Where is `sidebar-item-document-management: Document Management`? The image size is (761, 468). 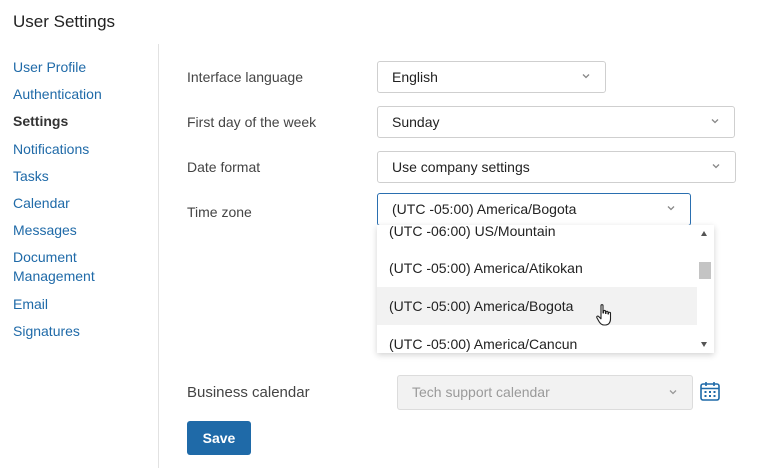 sidebar-item-document-management: Document Management is located at coordinates (58, 267).